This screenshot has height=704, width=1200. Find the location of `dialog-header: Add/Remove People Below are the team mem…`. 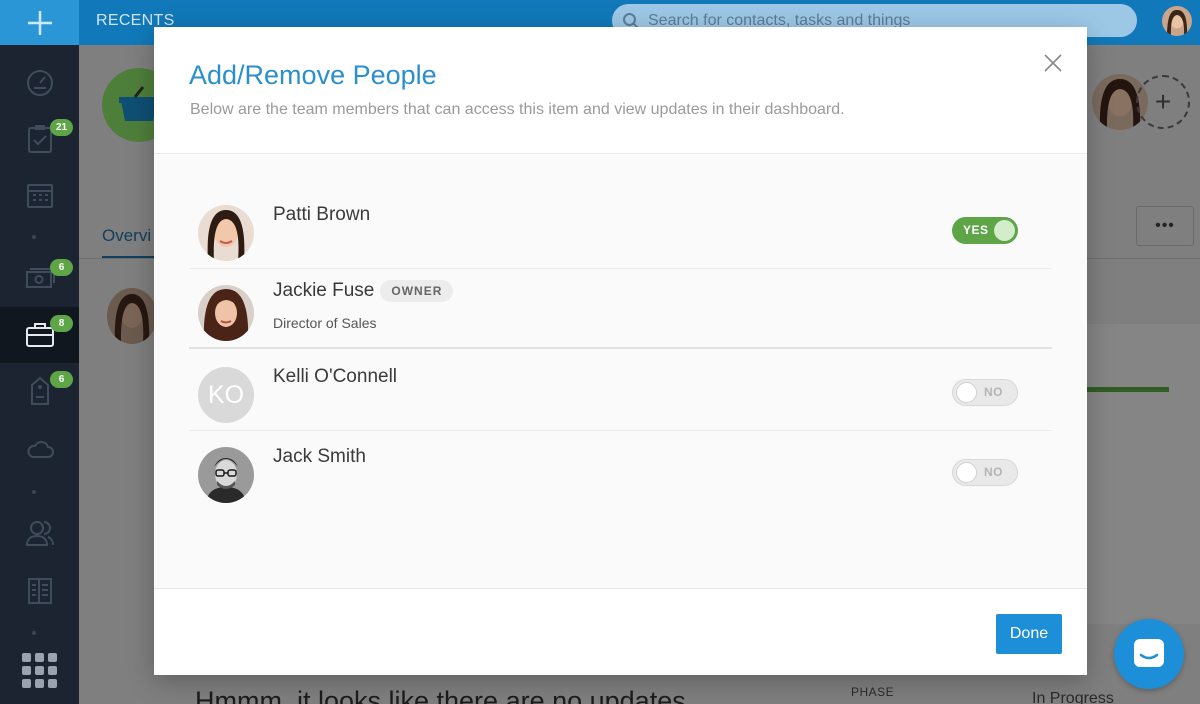

dialog-header: Add/Remove People Below are the team mem… is located at coordinates (620, 90).